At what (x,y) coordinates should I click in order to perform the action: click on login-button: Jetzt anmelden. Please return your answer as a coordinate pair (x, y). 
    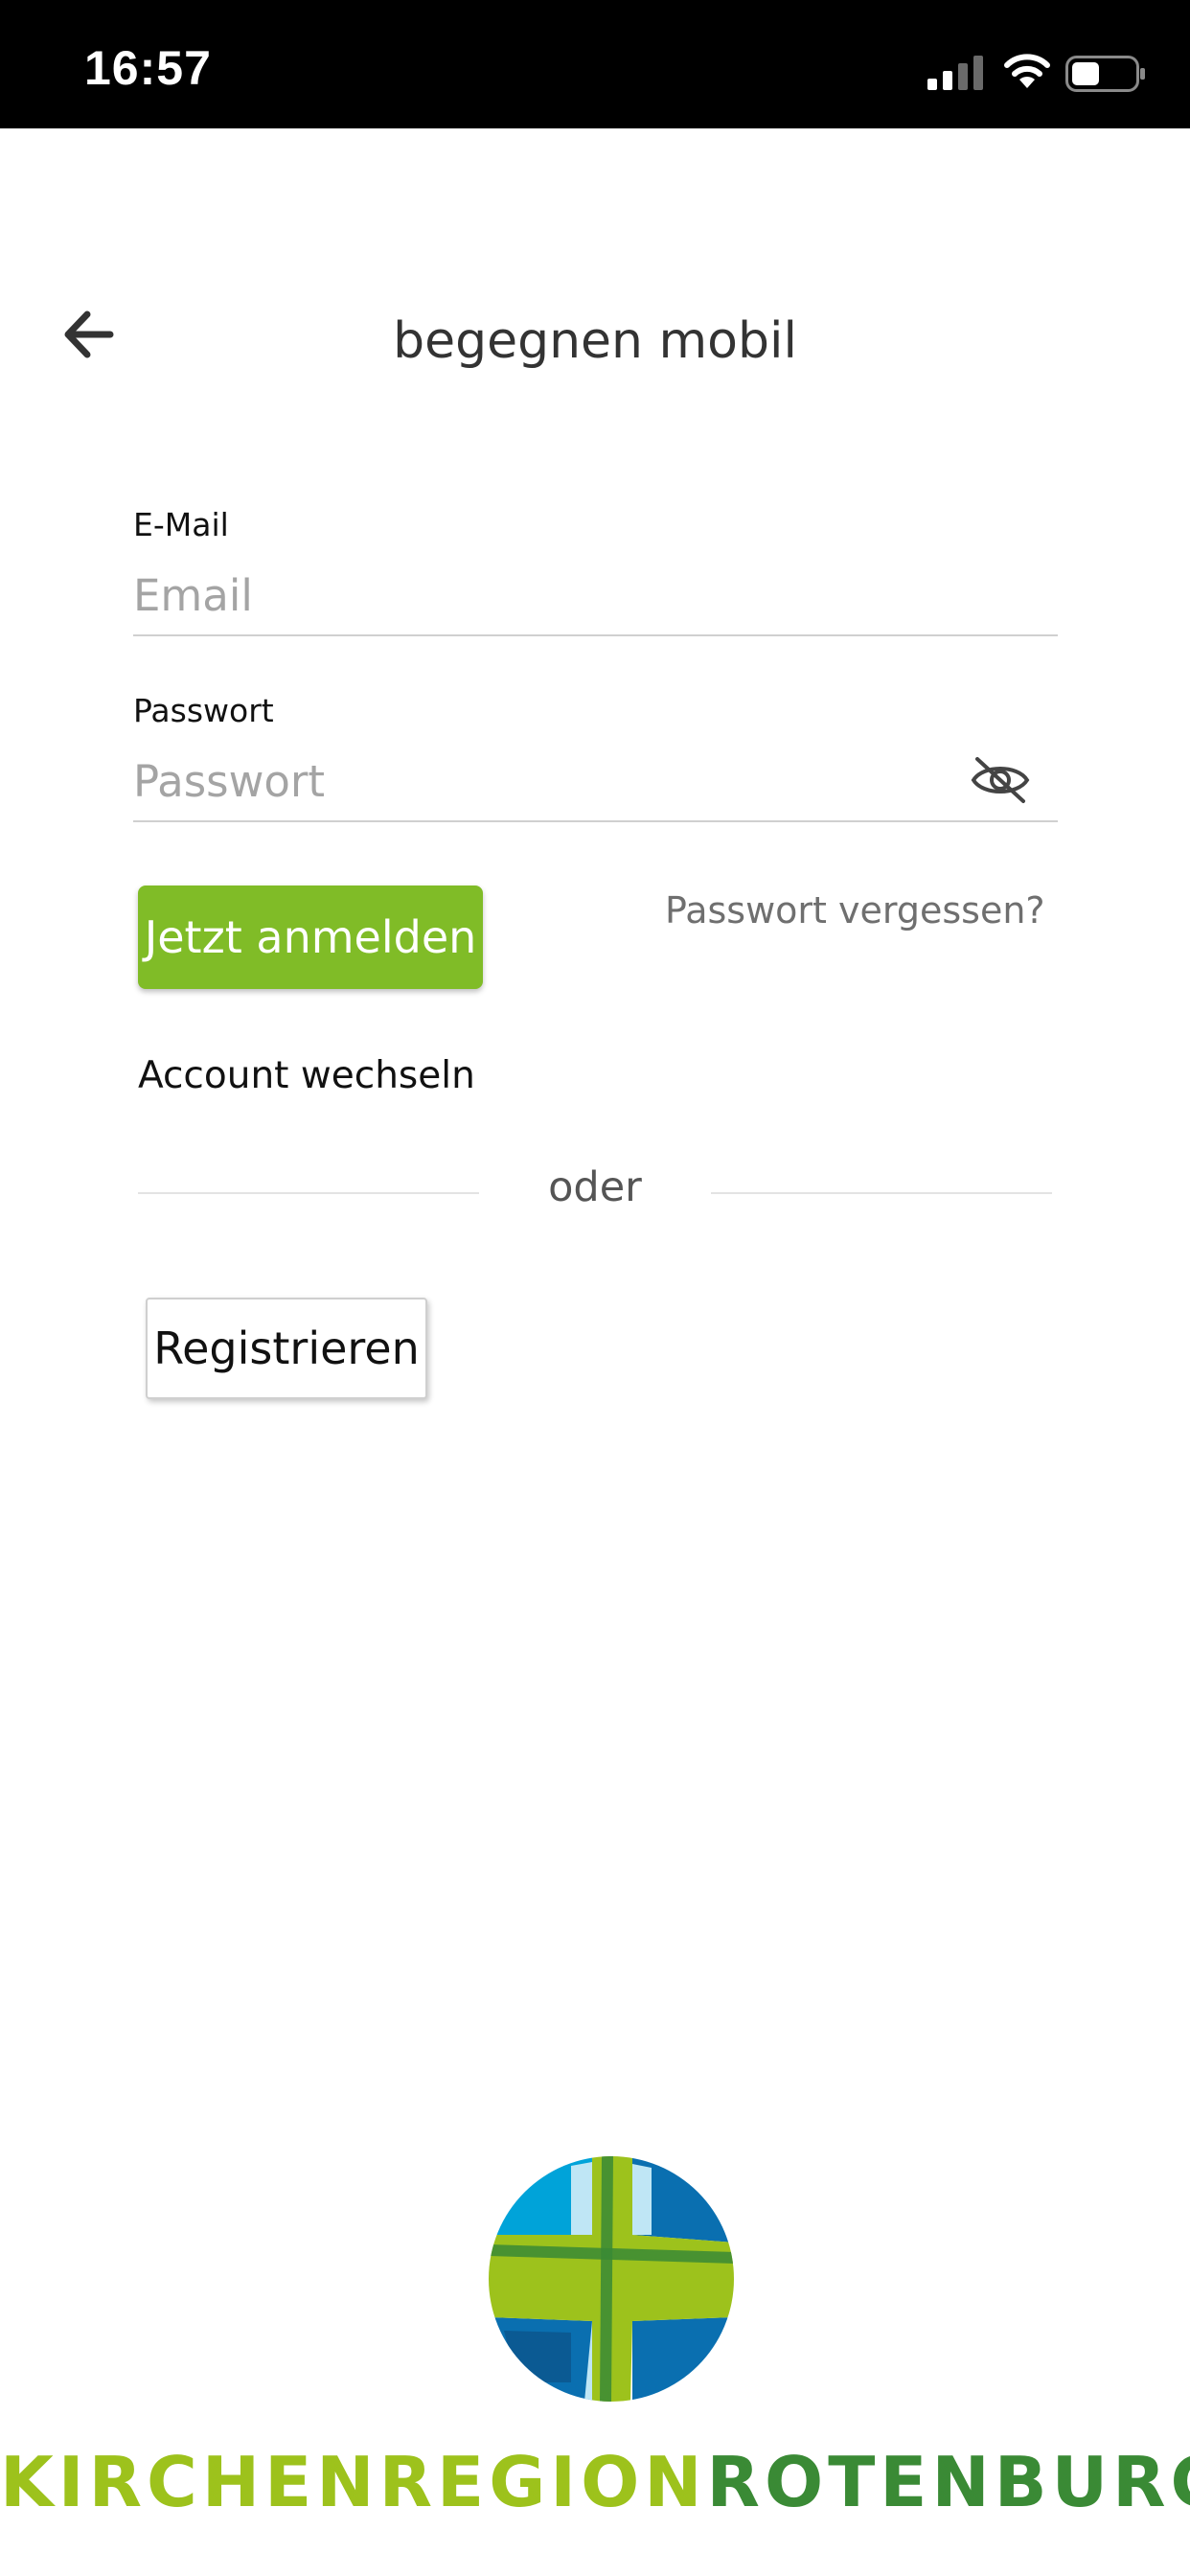
    Looking at the image, I should click on (311, 937).